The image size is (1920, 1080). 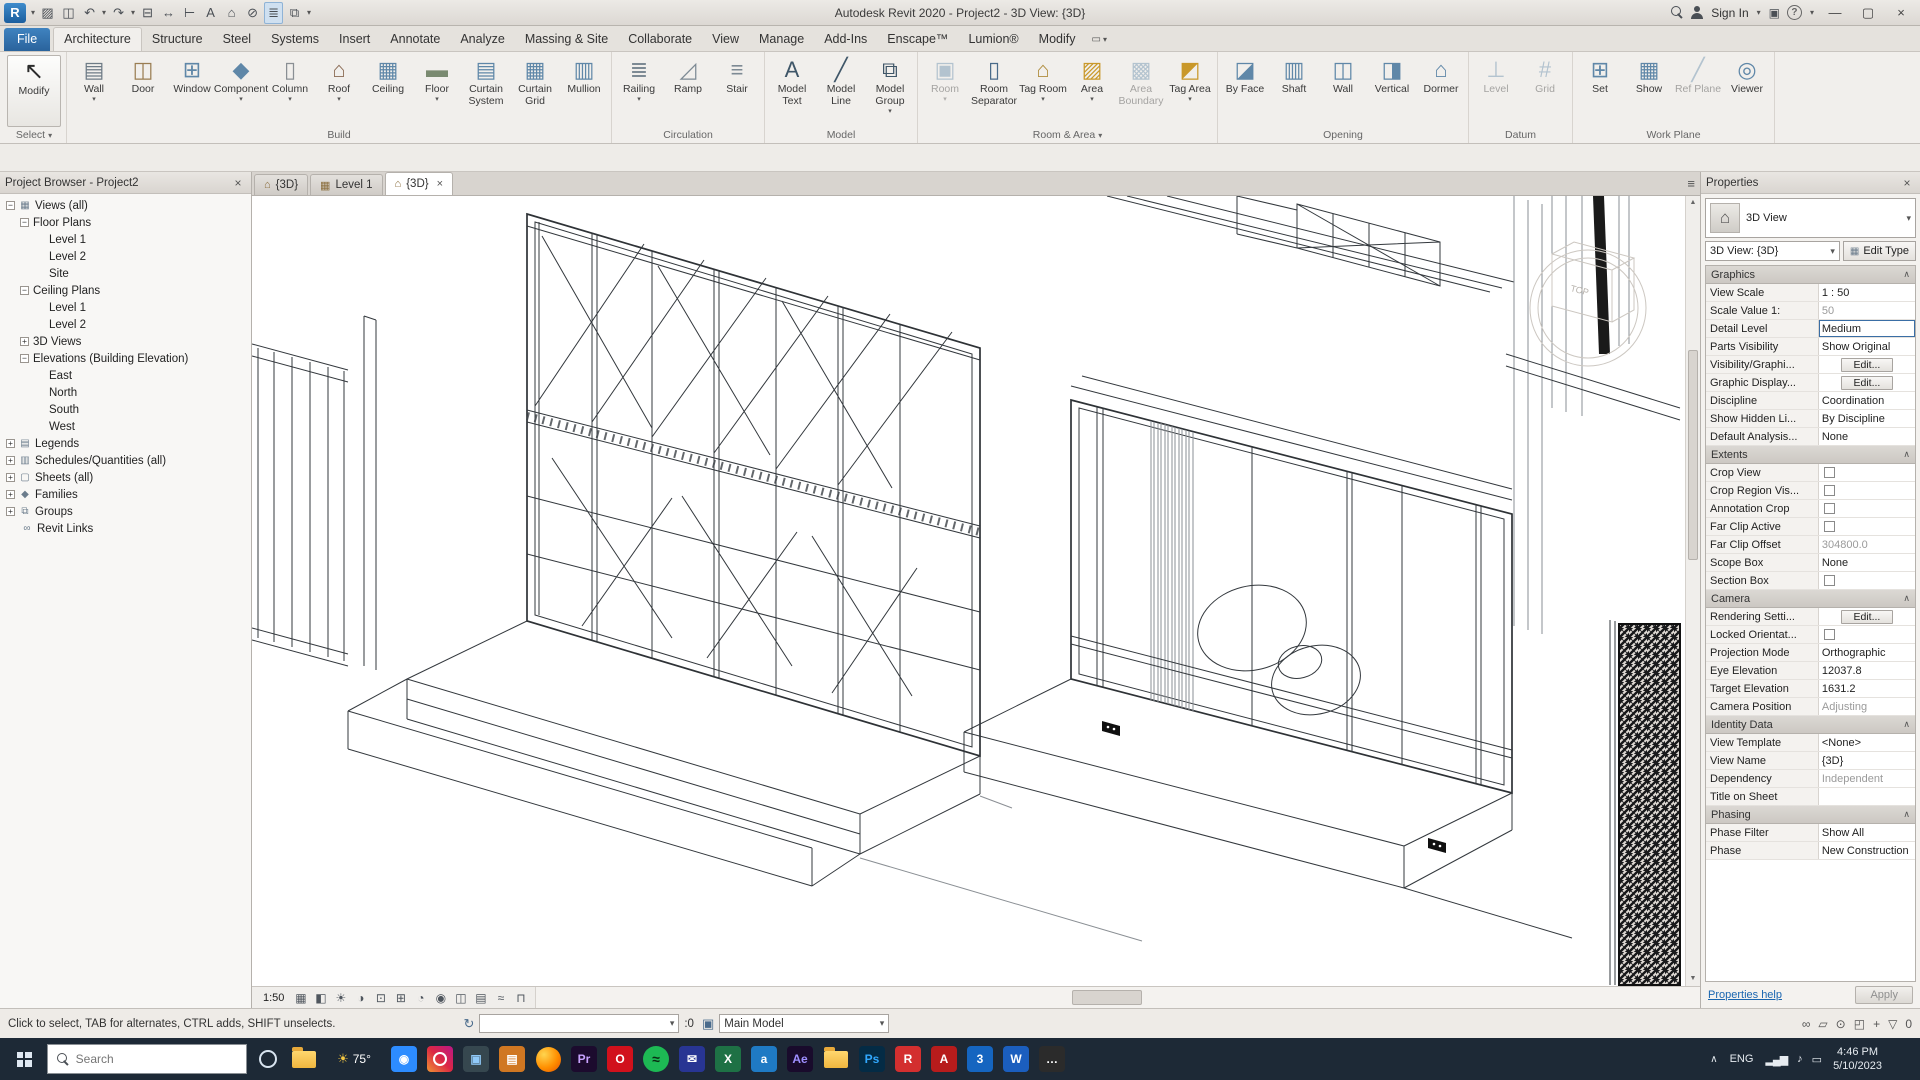 What do you see at coordinates (1677, 12) in the screenshot?
I see `search-icon` at bounding box center [1677, 12].